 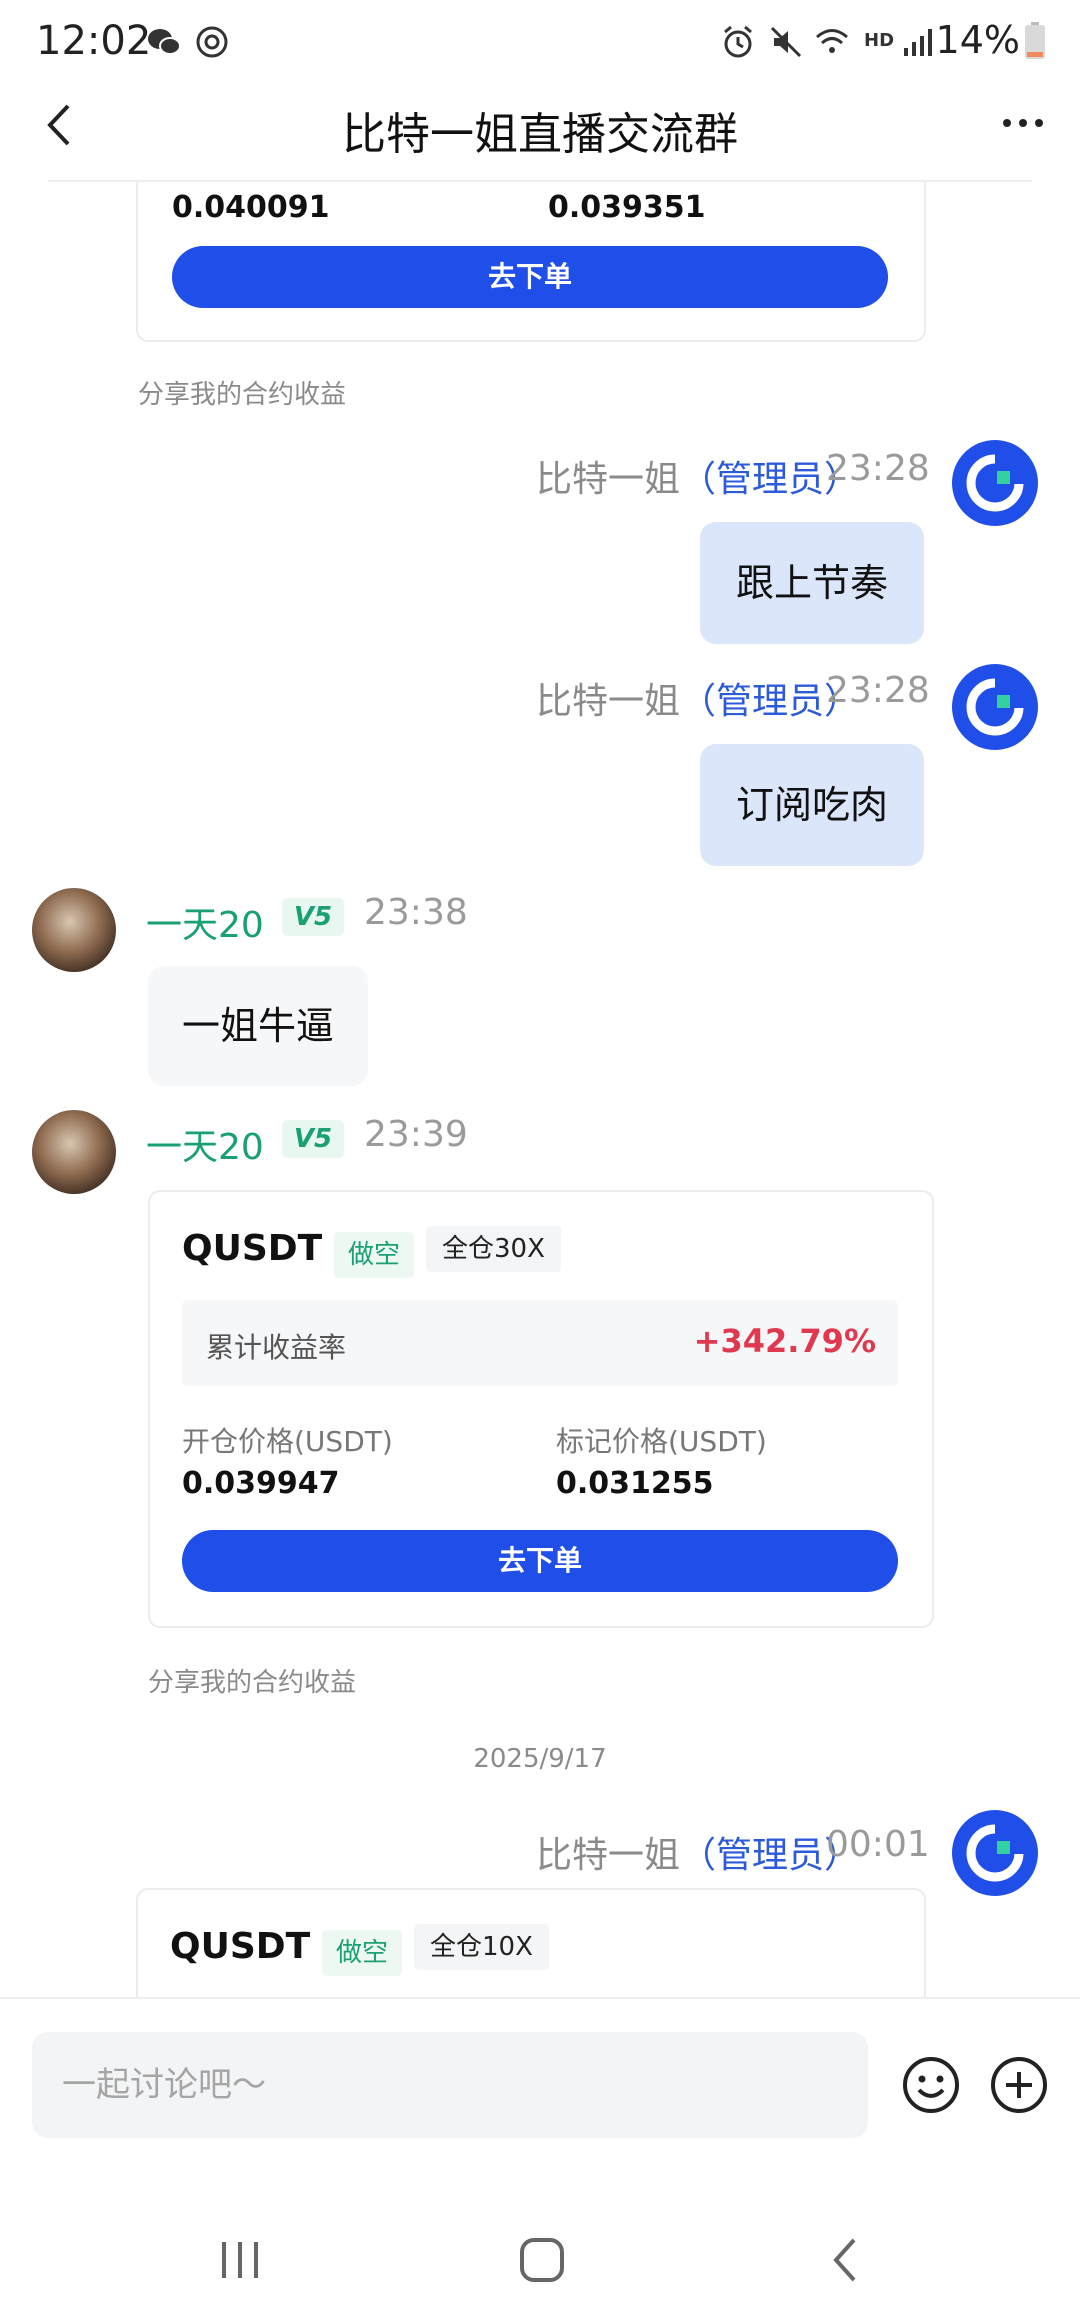 I want to click on plus-icon, so click(x=1019, y=2085).